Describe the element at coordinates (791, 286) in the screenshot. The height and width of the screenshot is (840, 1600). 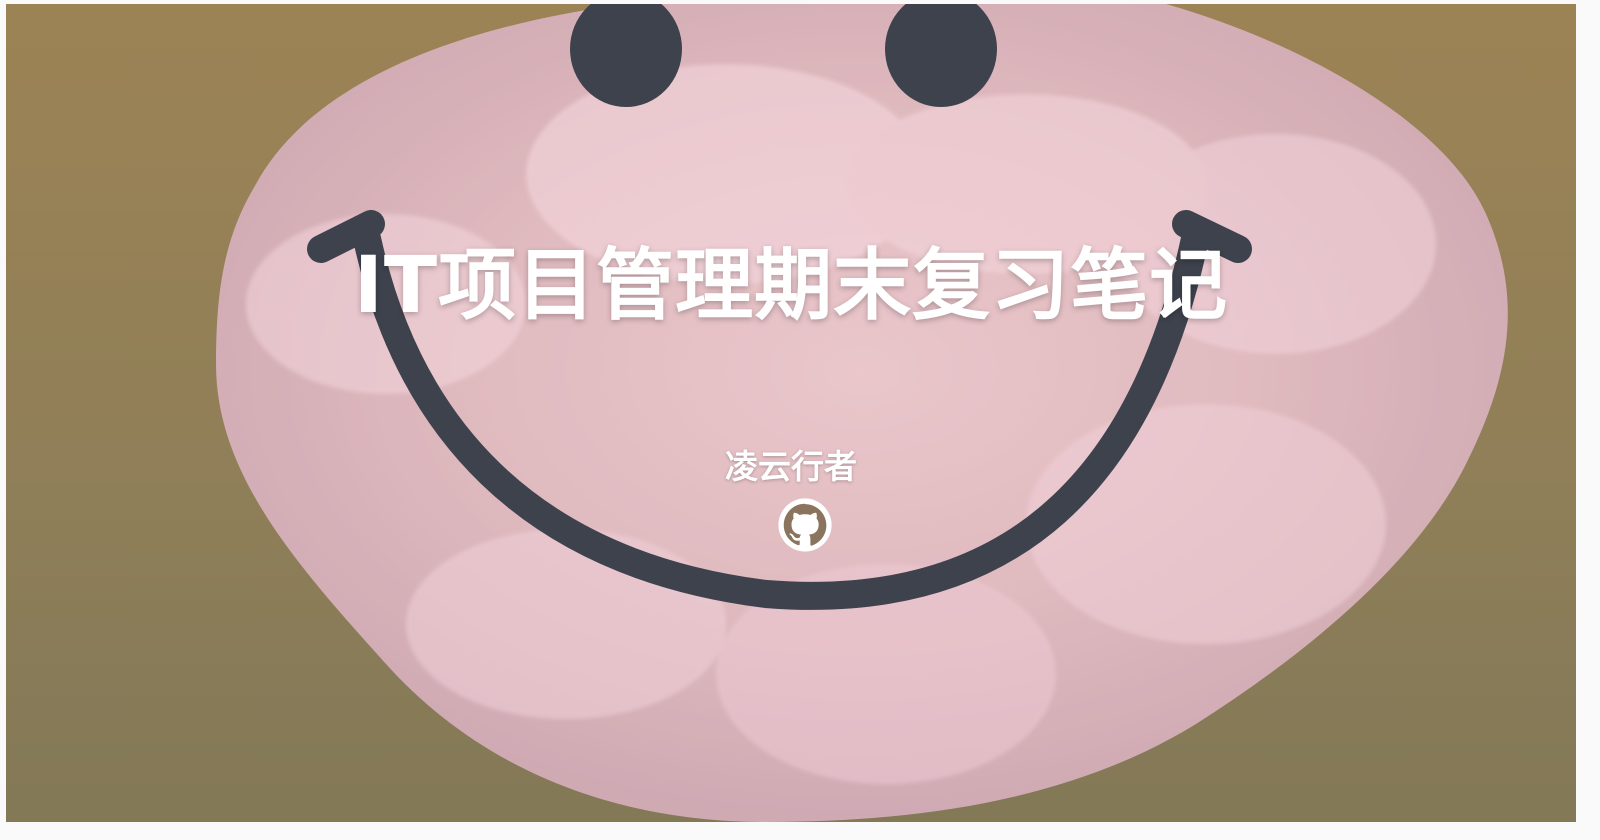
I see `page-title: IT项目管理期末复习笔记` at that location.